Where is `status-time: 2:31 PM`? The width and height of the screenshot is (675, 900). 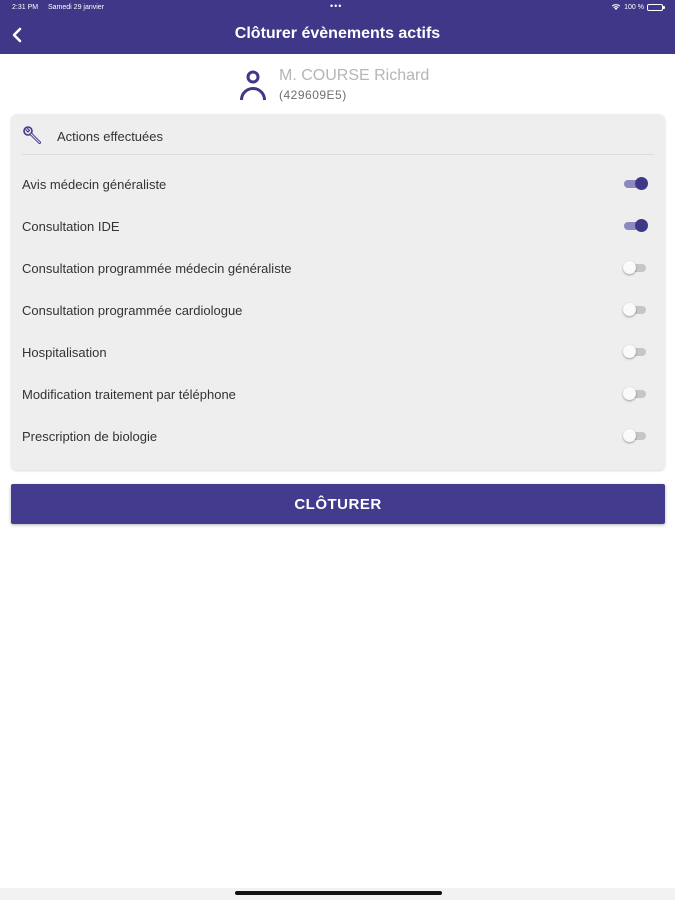 status-time: 2:31 PM is located at coordinates (25, 7).